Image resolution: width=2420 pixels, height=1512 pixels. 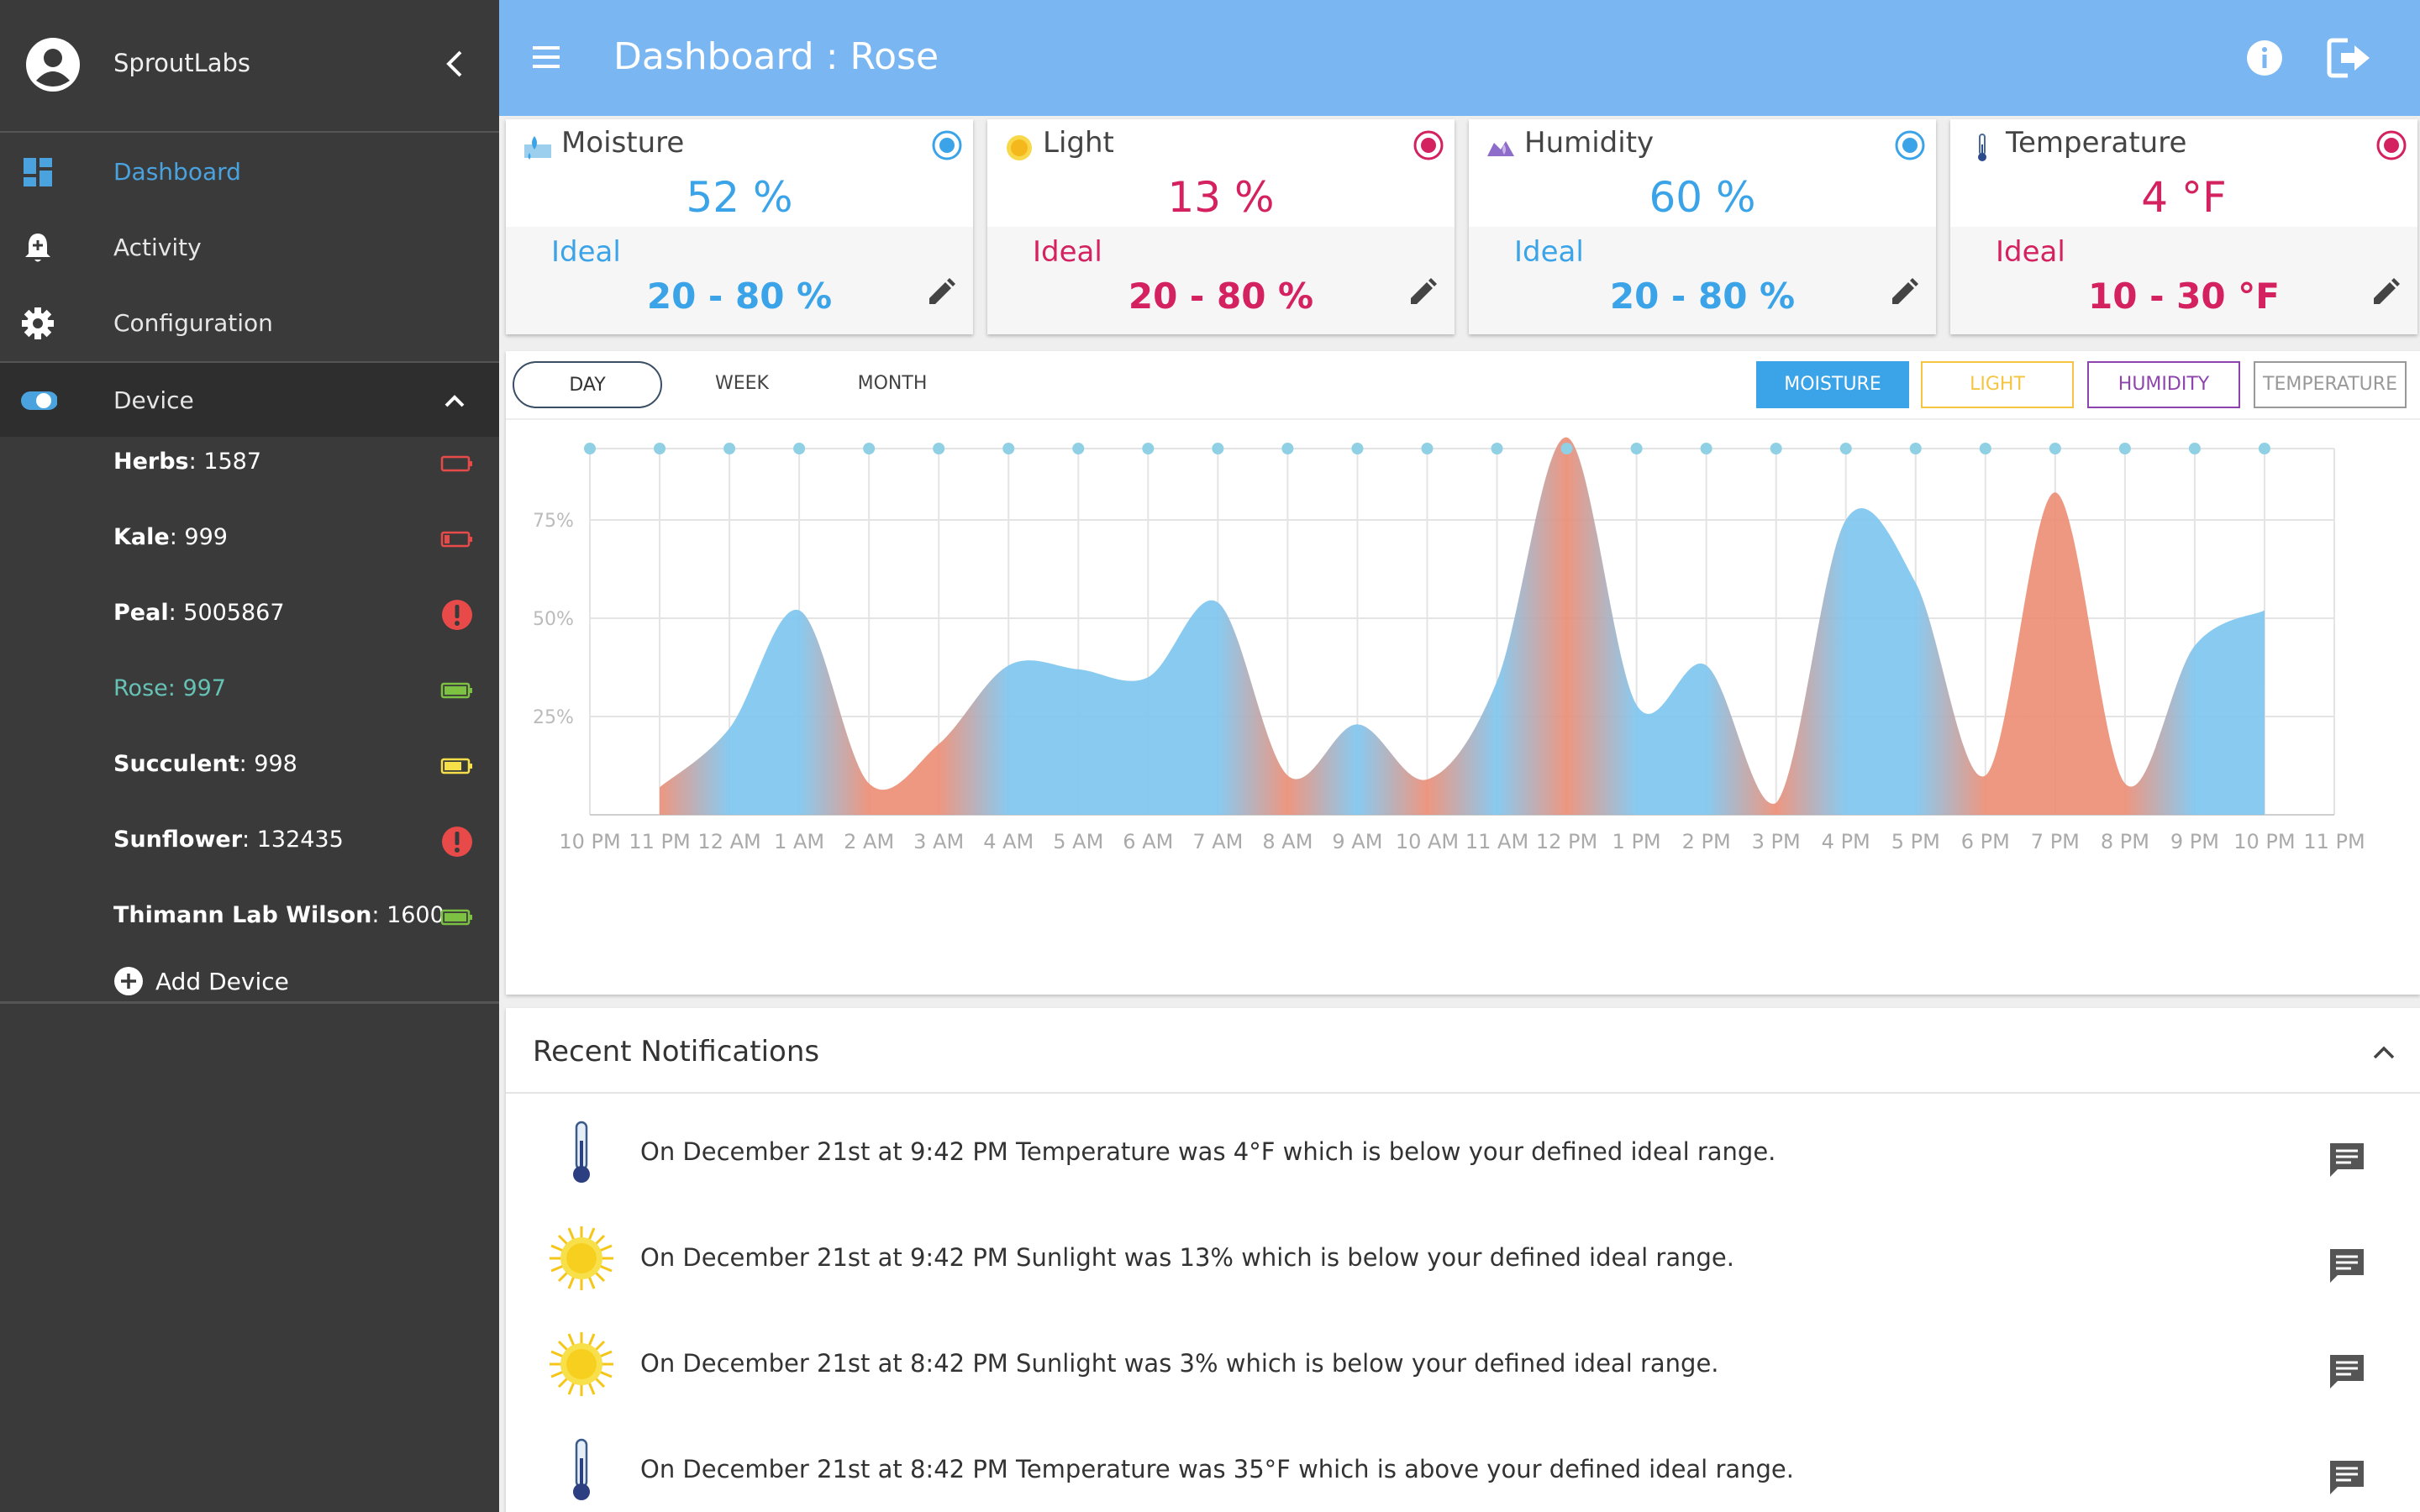 I want to click on device-item-rose: Rose: 997, so click(x=249, y=694).